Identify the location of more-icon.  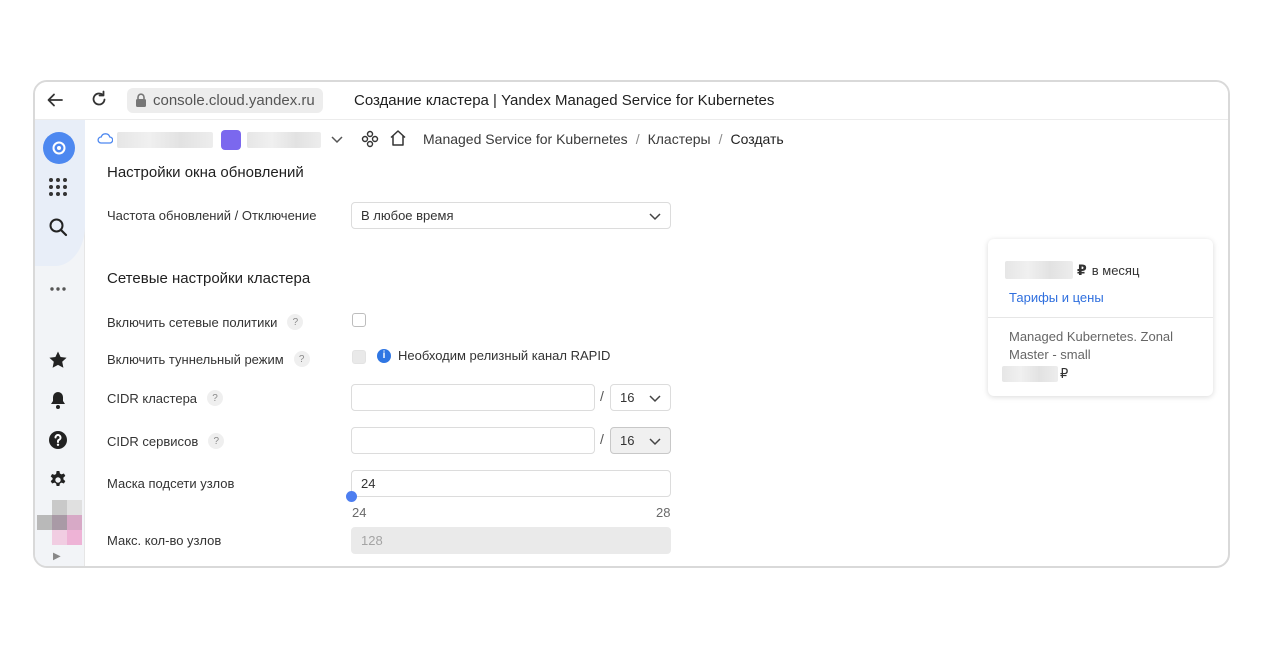
(58, 289).